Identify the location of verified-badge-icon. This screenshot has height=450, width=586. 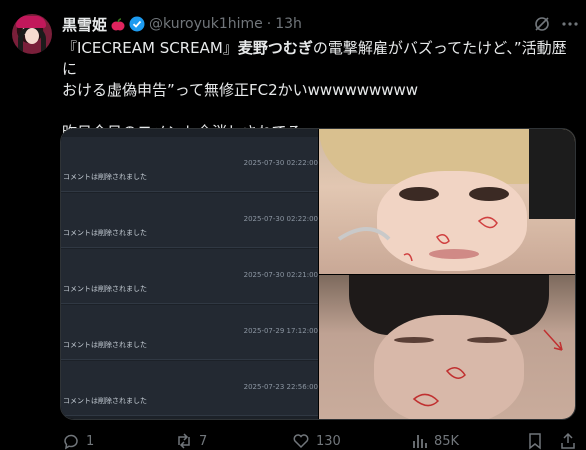
(137, 24).